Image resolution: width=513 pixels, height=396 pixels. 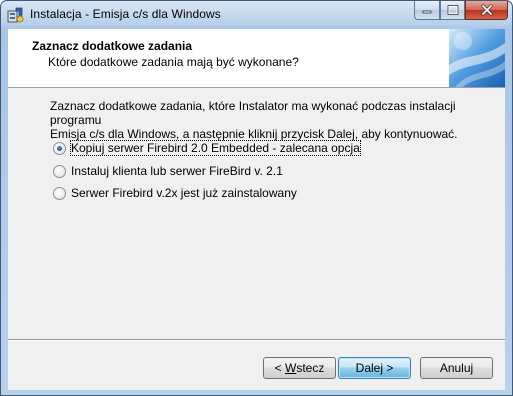 What do you see at coordinates (125, 14) in the screenshot?
I see `window-title: Instalacja - Emisja c/s dla Windows` at bounding box center [125, 14].